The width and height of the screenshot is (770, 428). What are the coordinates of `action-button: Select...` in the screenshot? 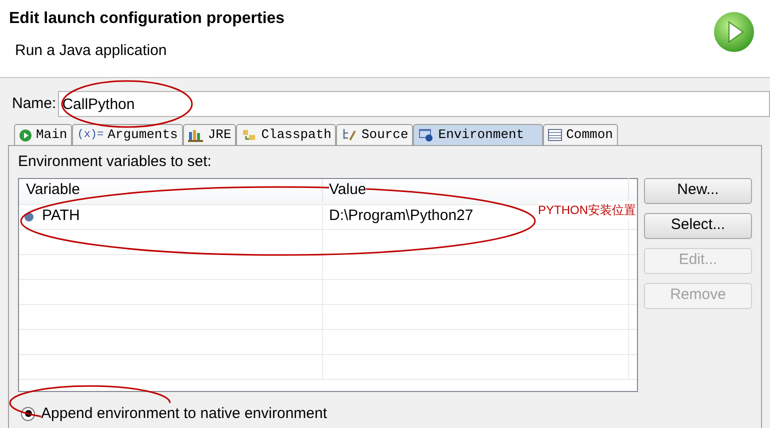 It's located at (698, 225).